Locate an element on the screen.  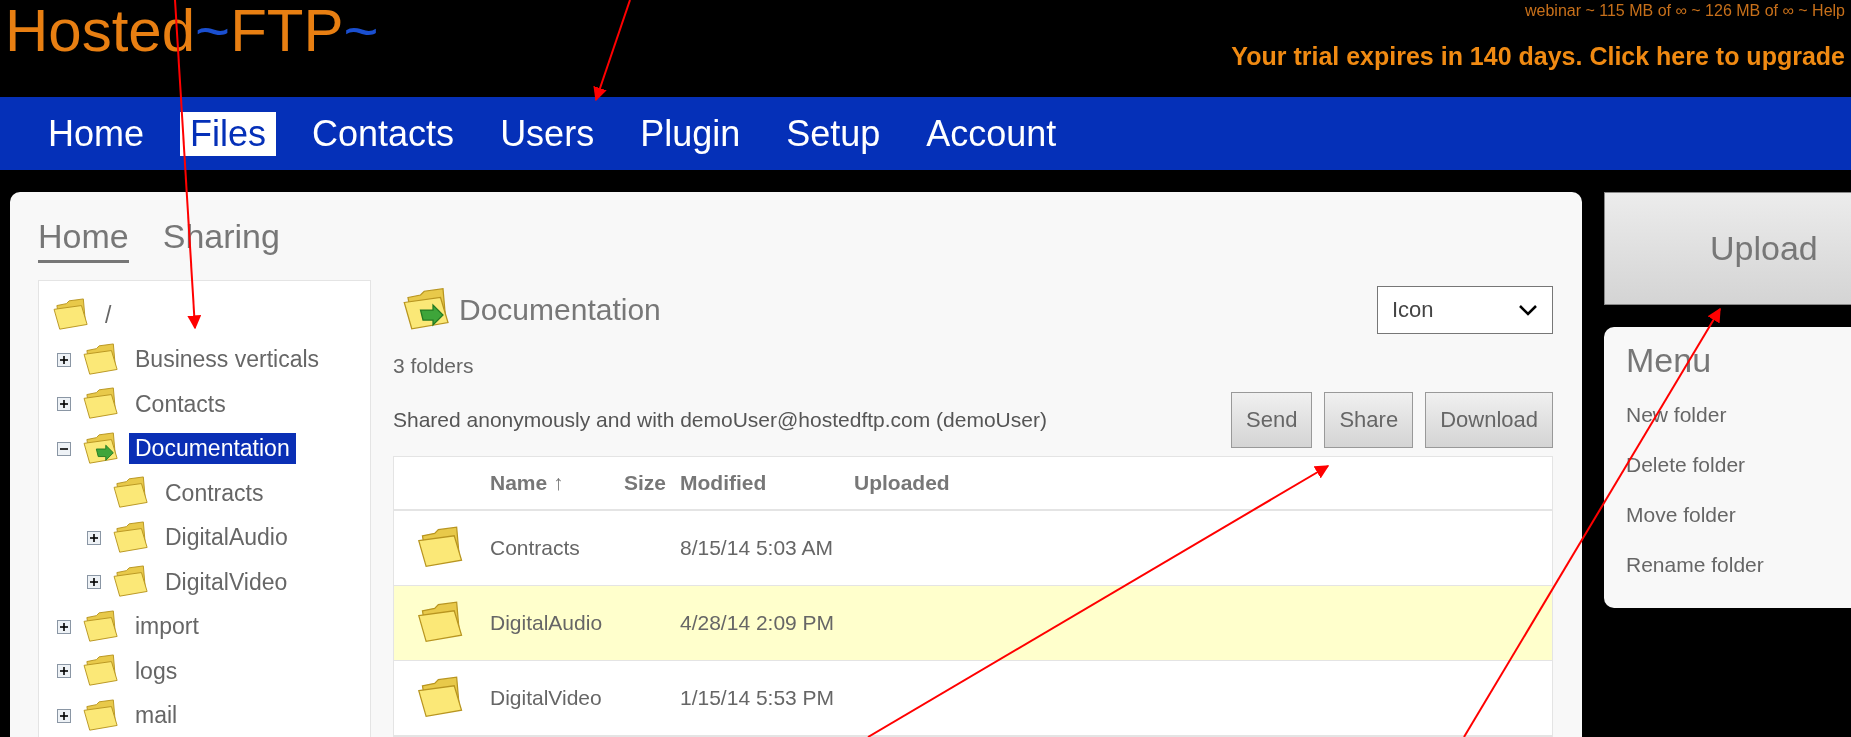
tree-item: Contracts is located at coordinates (214, 493).